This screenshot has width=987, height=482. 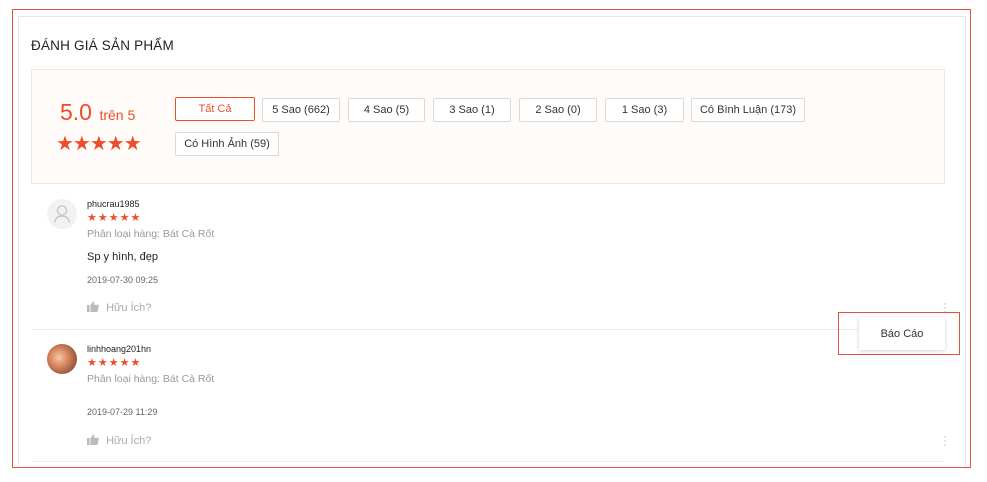 I want to click on review-comment: Sp y hình, đẹp, so click(x=122, y=257).